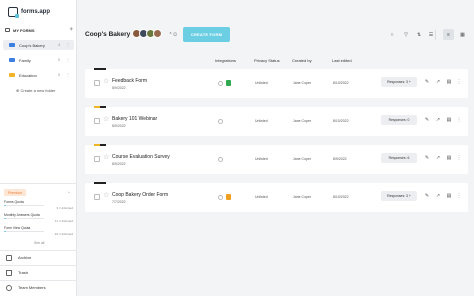 This screenshot has height=296, width=474. I want to click on folder-icon, so click(12, 75).